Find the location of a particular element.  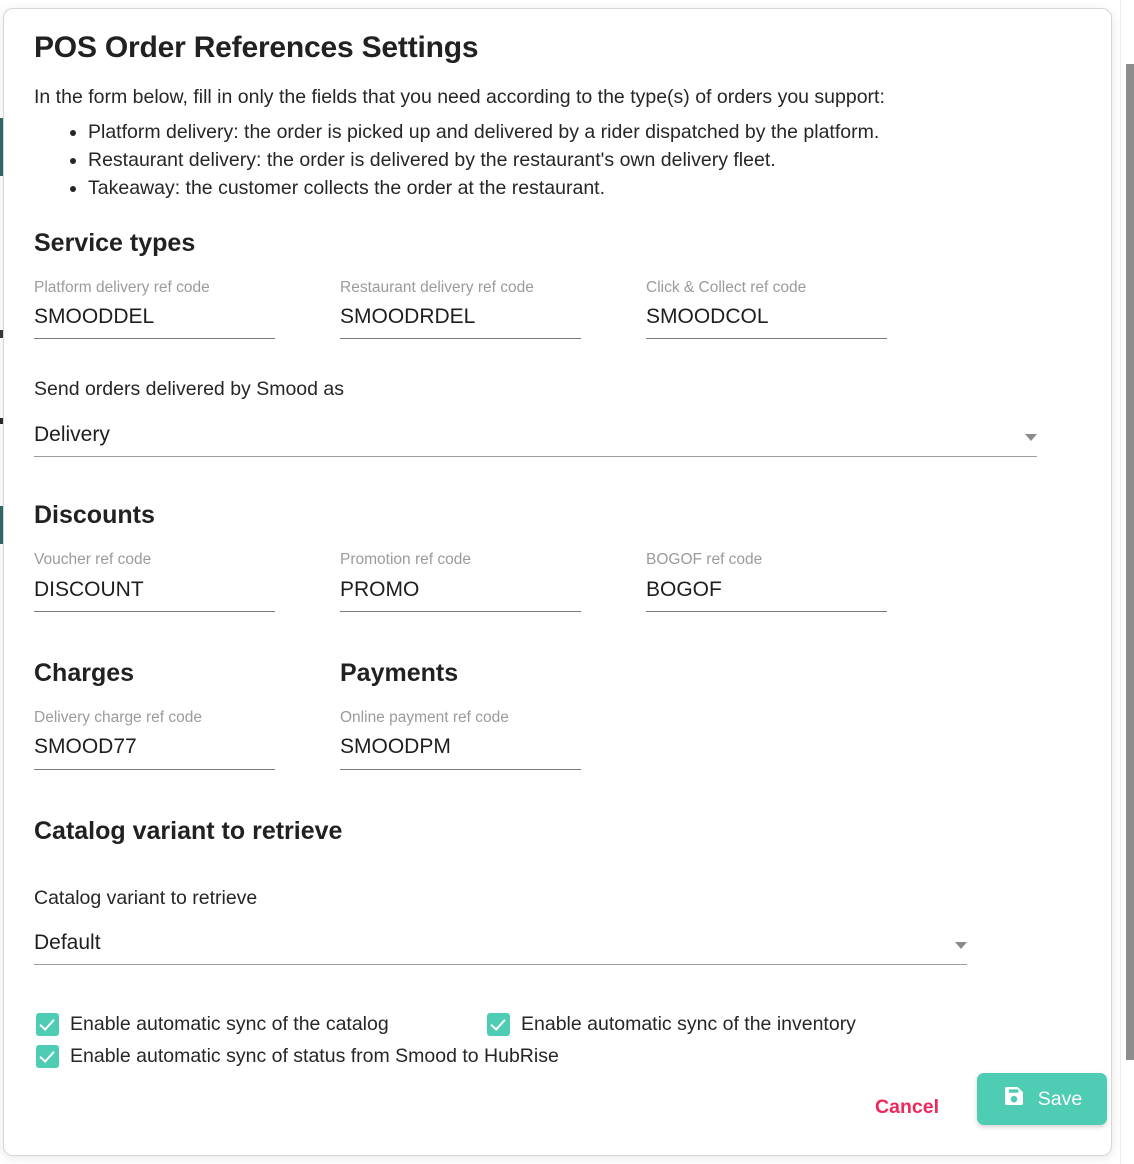

field-label: Online payment ref code is located at coordinates (424, 717).